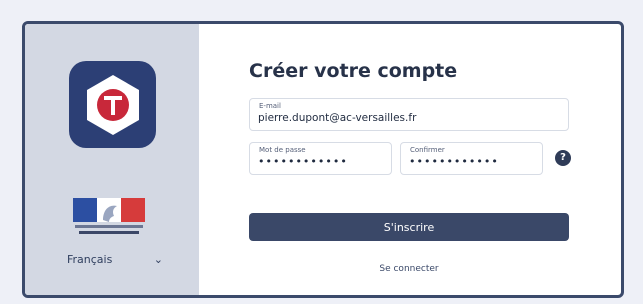  What do you see at coordinates (427, 150) in the screenshot?
I see `confirm-label: Confirmer` at bounding box center [427, 150].